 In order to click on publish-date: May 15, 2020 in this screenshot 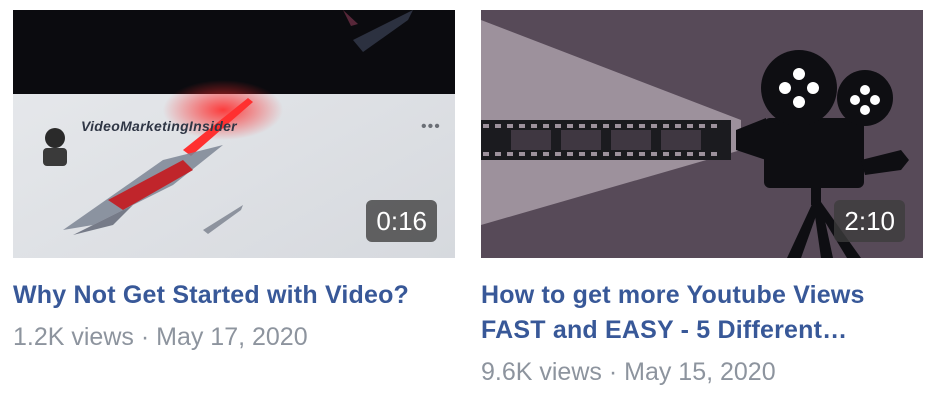, I will do `click(700, 372)`.